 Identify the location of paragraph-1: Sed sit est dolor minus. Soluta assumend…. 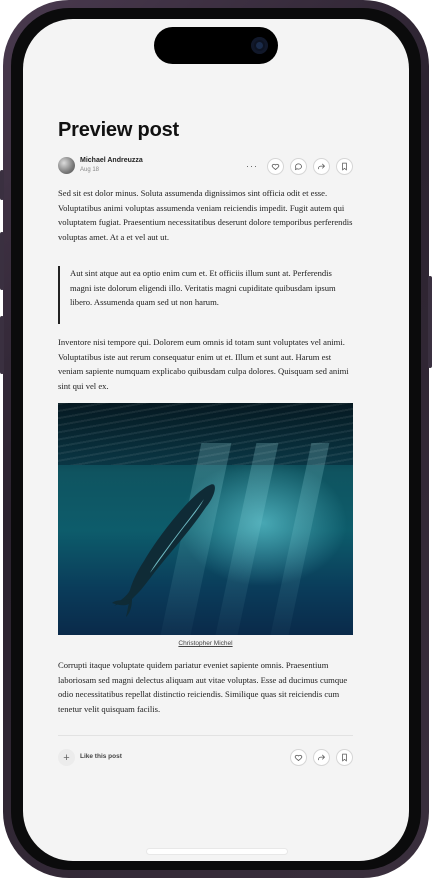
(205, 215).